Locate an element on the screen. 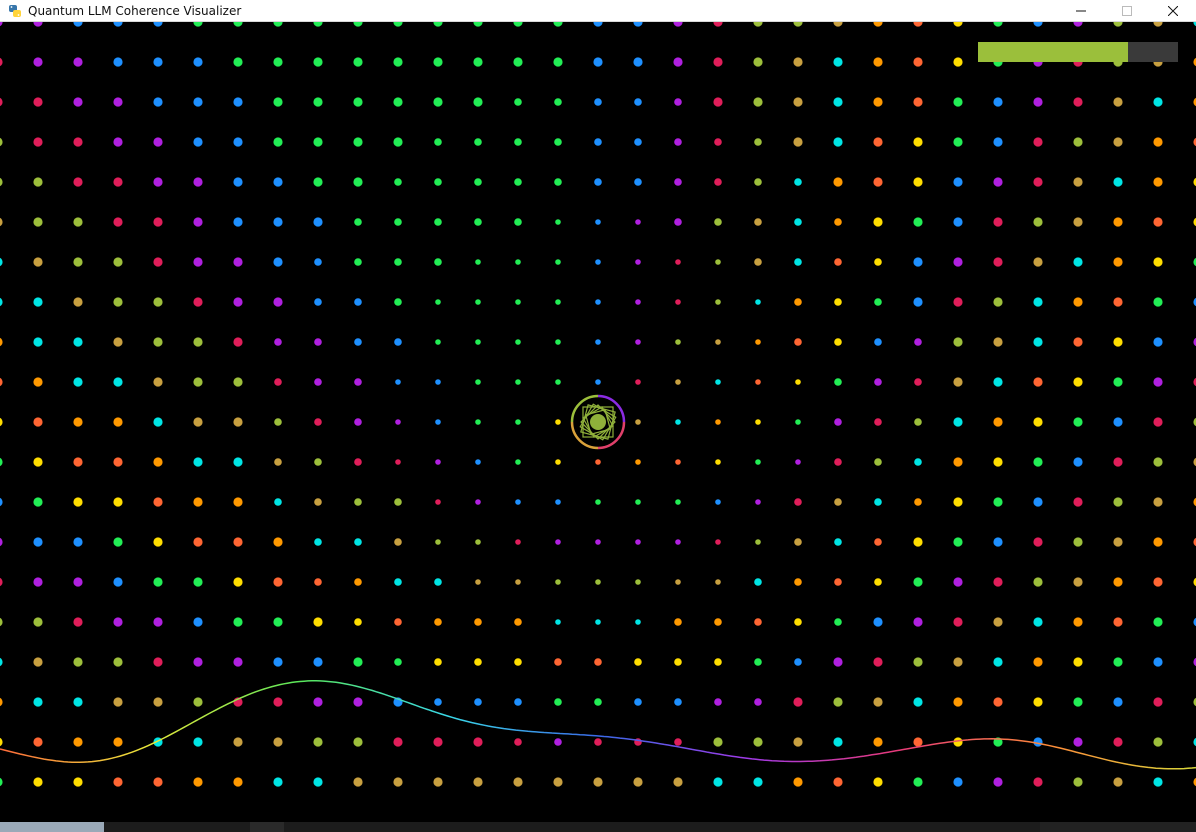 The width and height of the screenshot is (1196, 832). taskbar-item is located at coordinates (267, 827).